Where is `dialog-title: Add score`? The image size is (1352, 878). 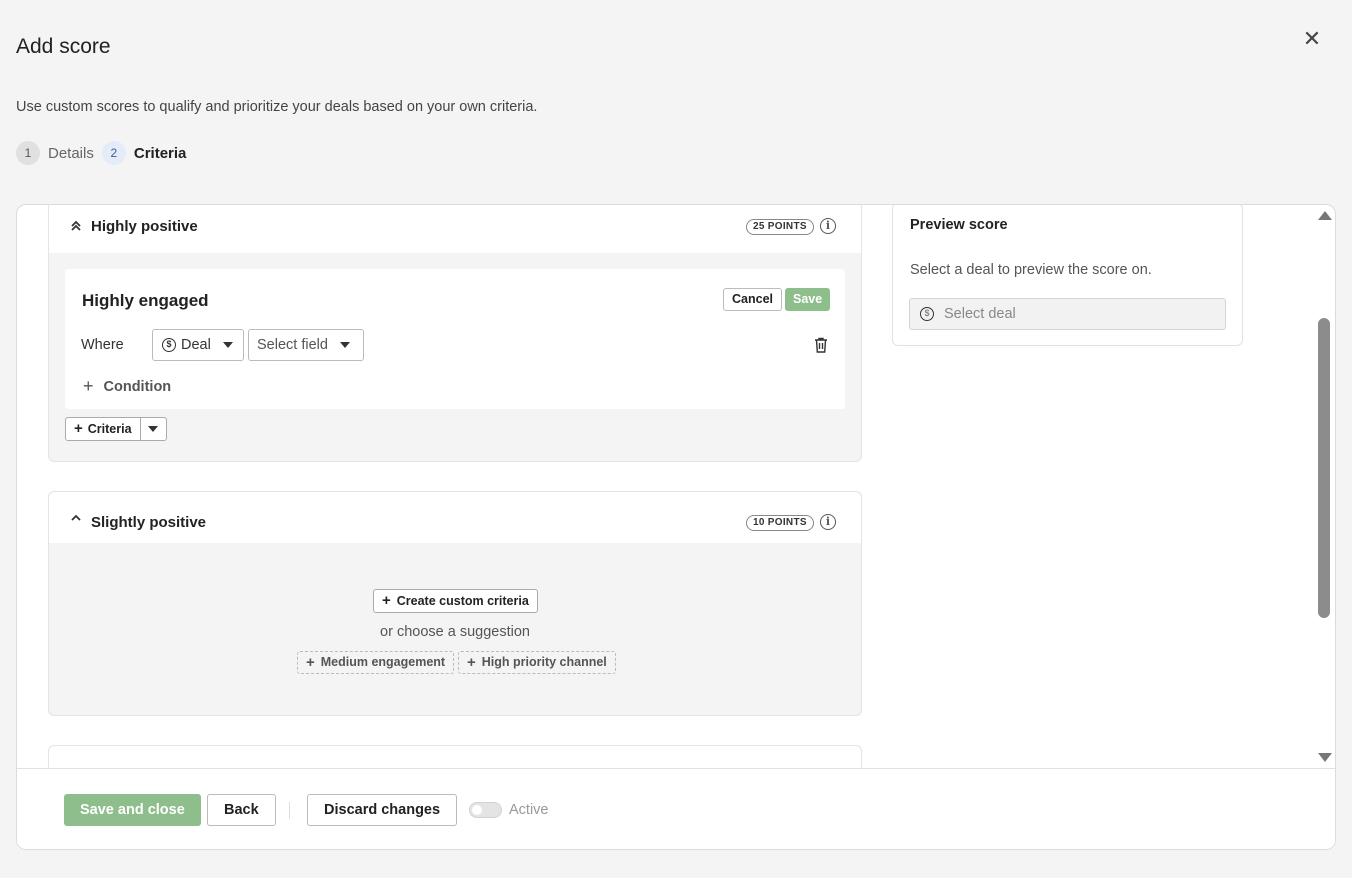 dialog-title: Add score is located at coordinates (63, 46).